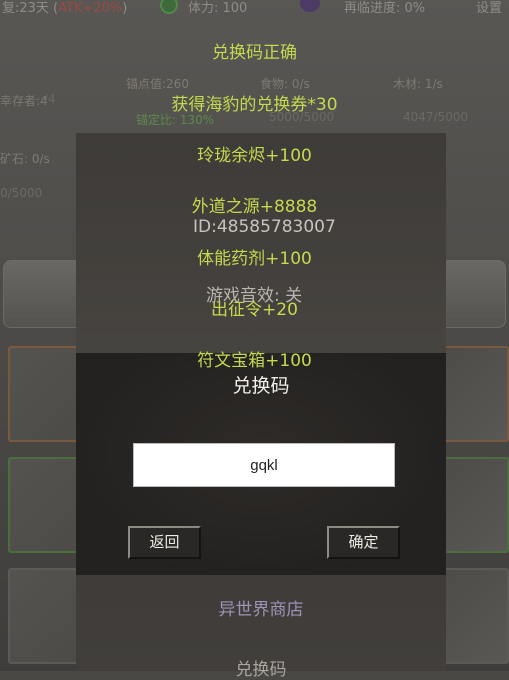 The width and height of the screenshot is (509, 680). I want to click on toast-message: 外道之源+8888, so click(254, 207).